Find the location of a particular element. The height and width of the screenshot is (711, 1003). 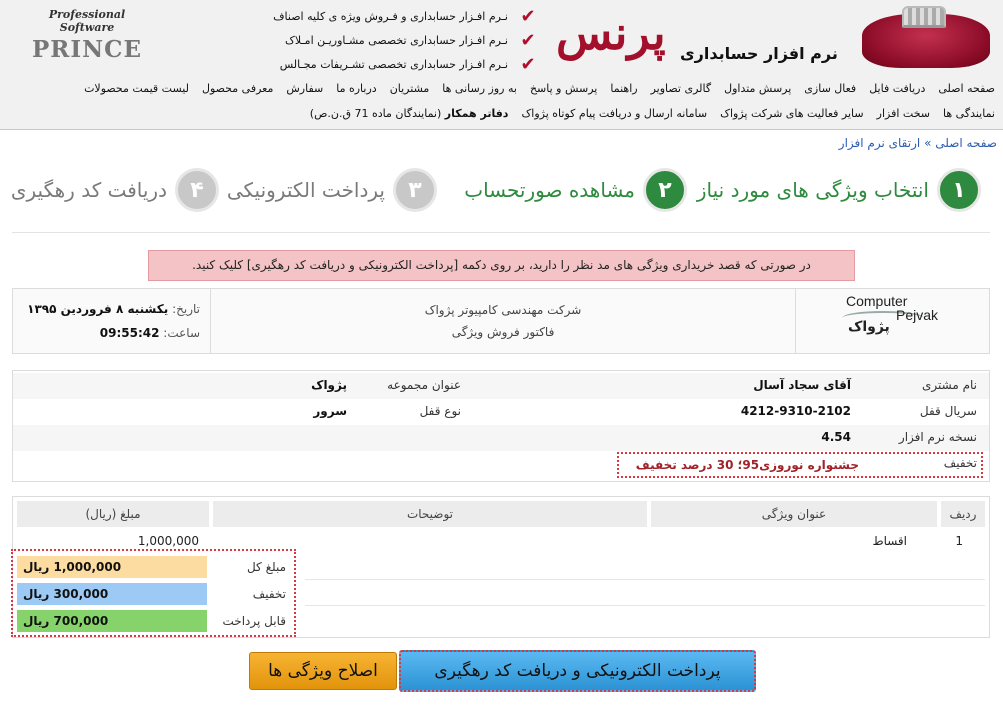

step-label: پرداخت الکترونیکی is located at coordinates (305, 190).